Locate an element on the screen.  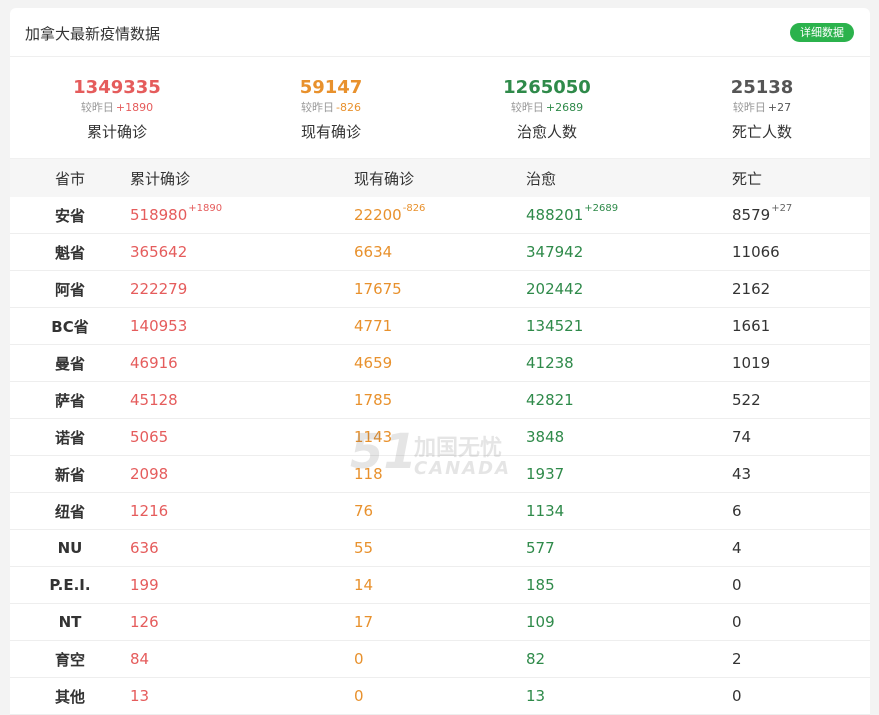
cell-province: 育空 is located at coordinates (69, 659).